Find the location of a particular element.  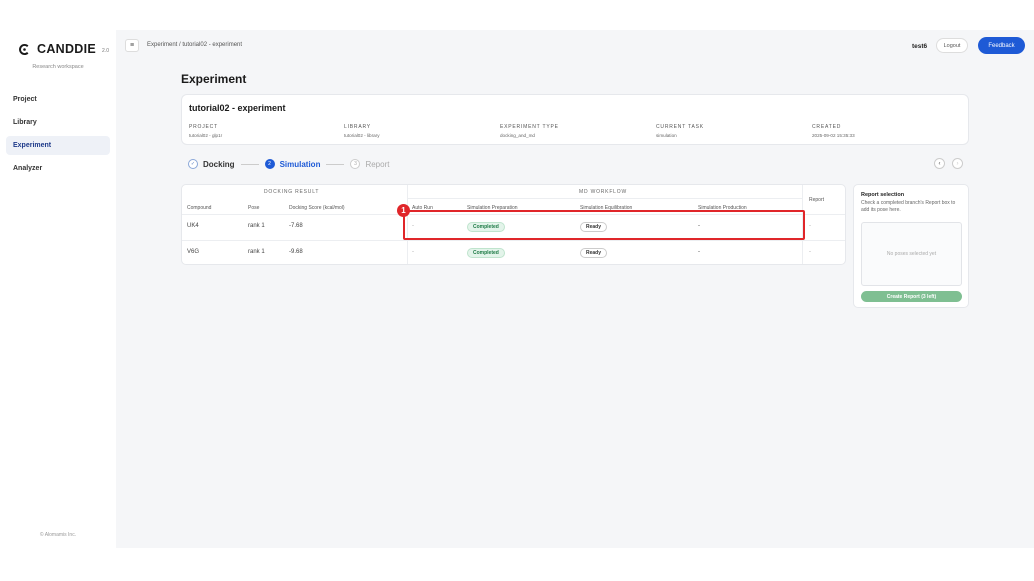

meta-library: LIBRARY tutorial02 - library is located at coordinates (362, 131).